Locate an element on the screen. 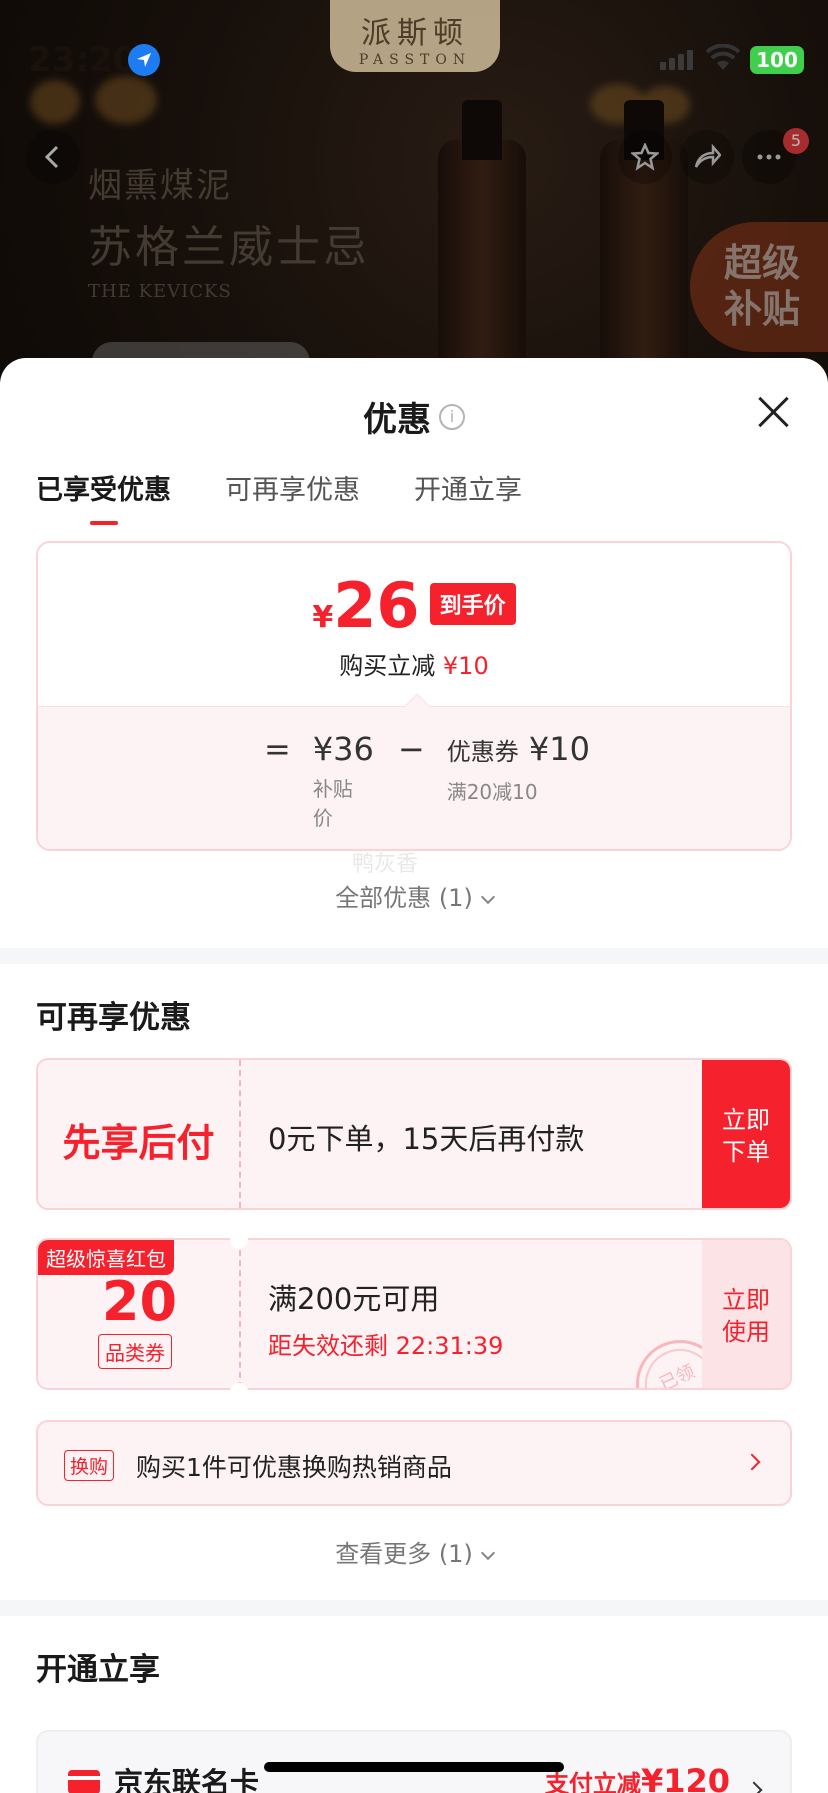  purchase-reduction-amount: ¥10 is located at coordinates (465, 666).